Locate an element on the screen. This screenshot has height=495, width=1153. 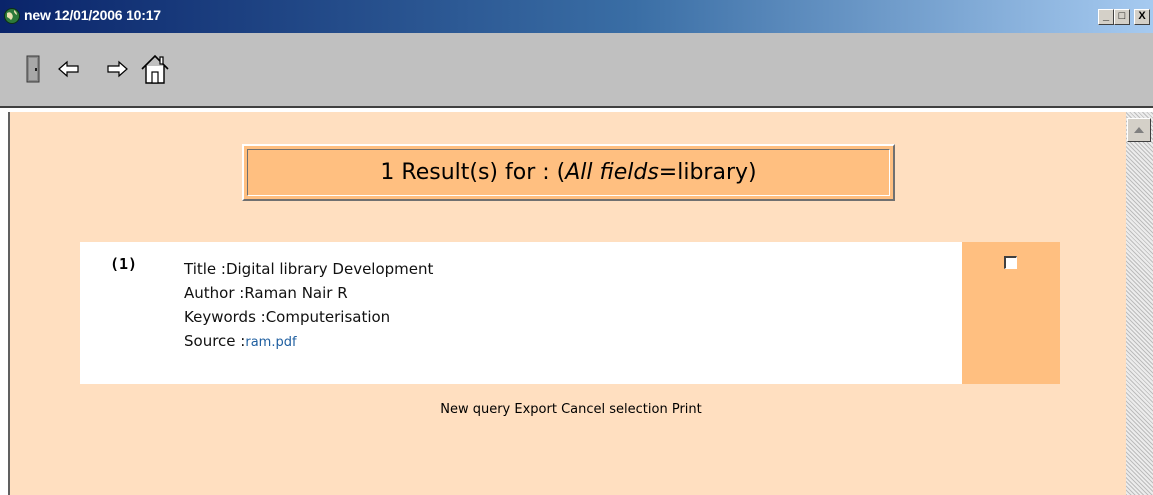
exit-button is located at coordinates (33, 69).